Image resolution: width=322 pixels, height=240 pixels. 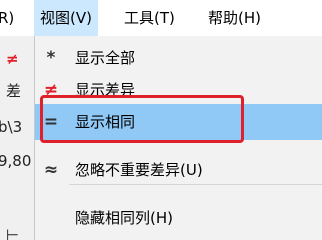 I want to click on asterisk-icon: *, so click(x=51, y=58).